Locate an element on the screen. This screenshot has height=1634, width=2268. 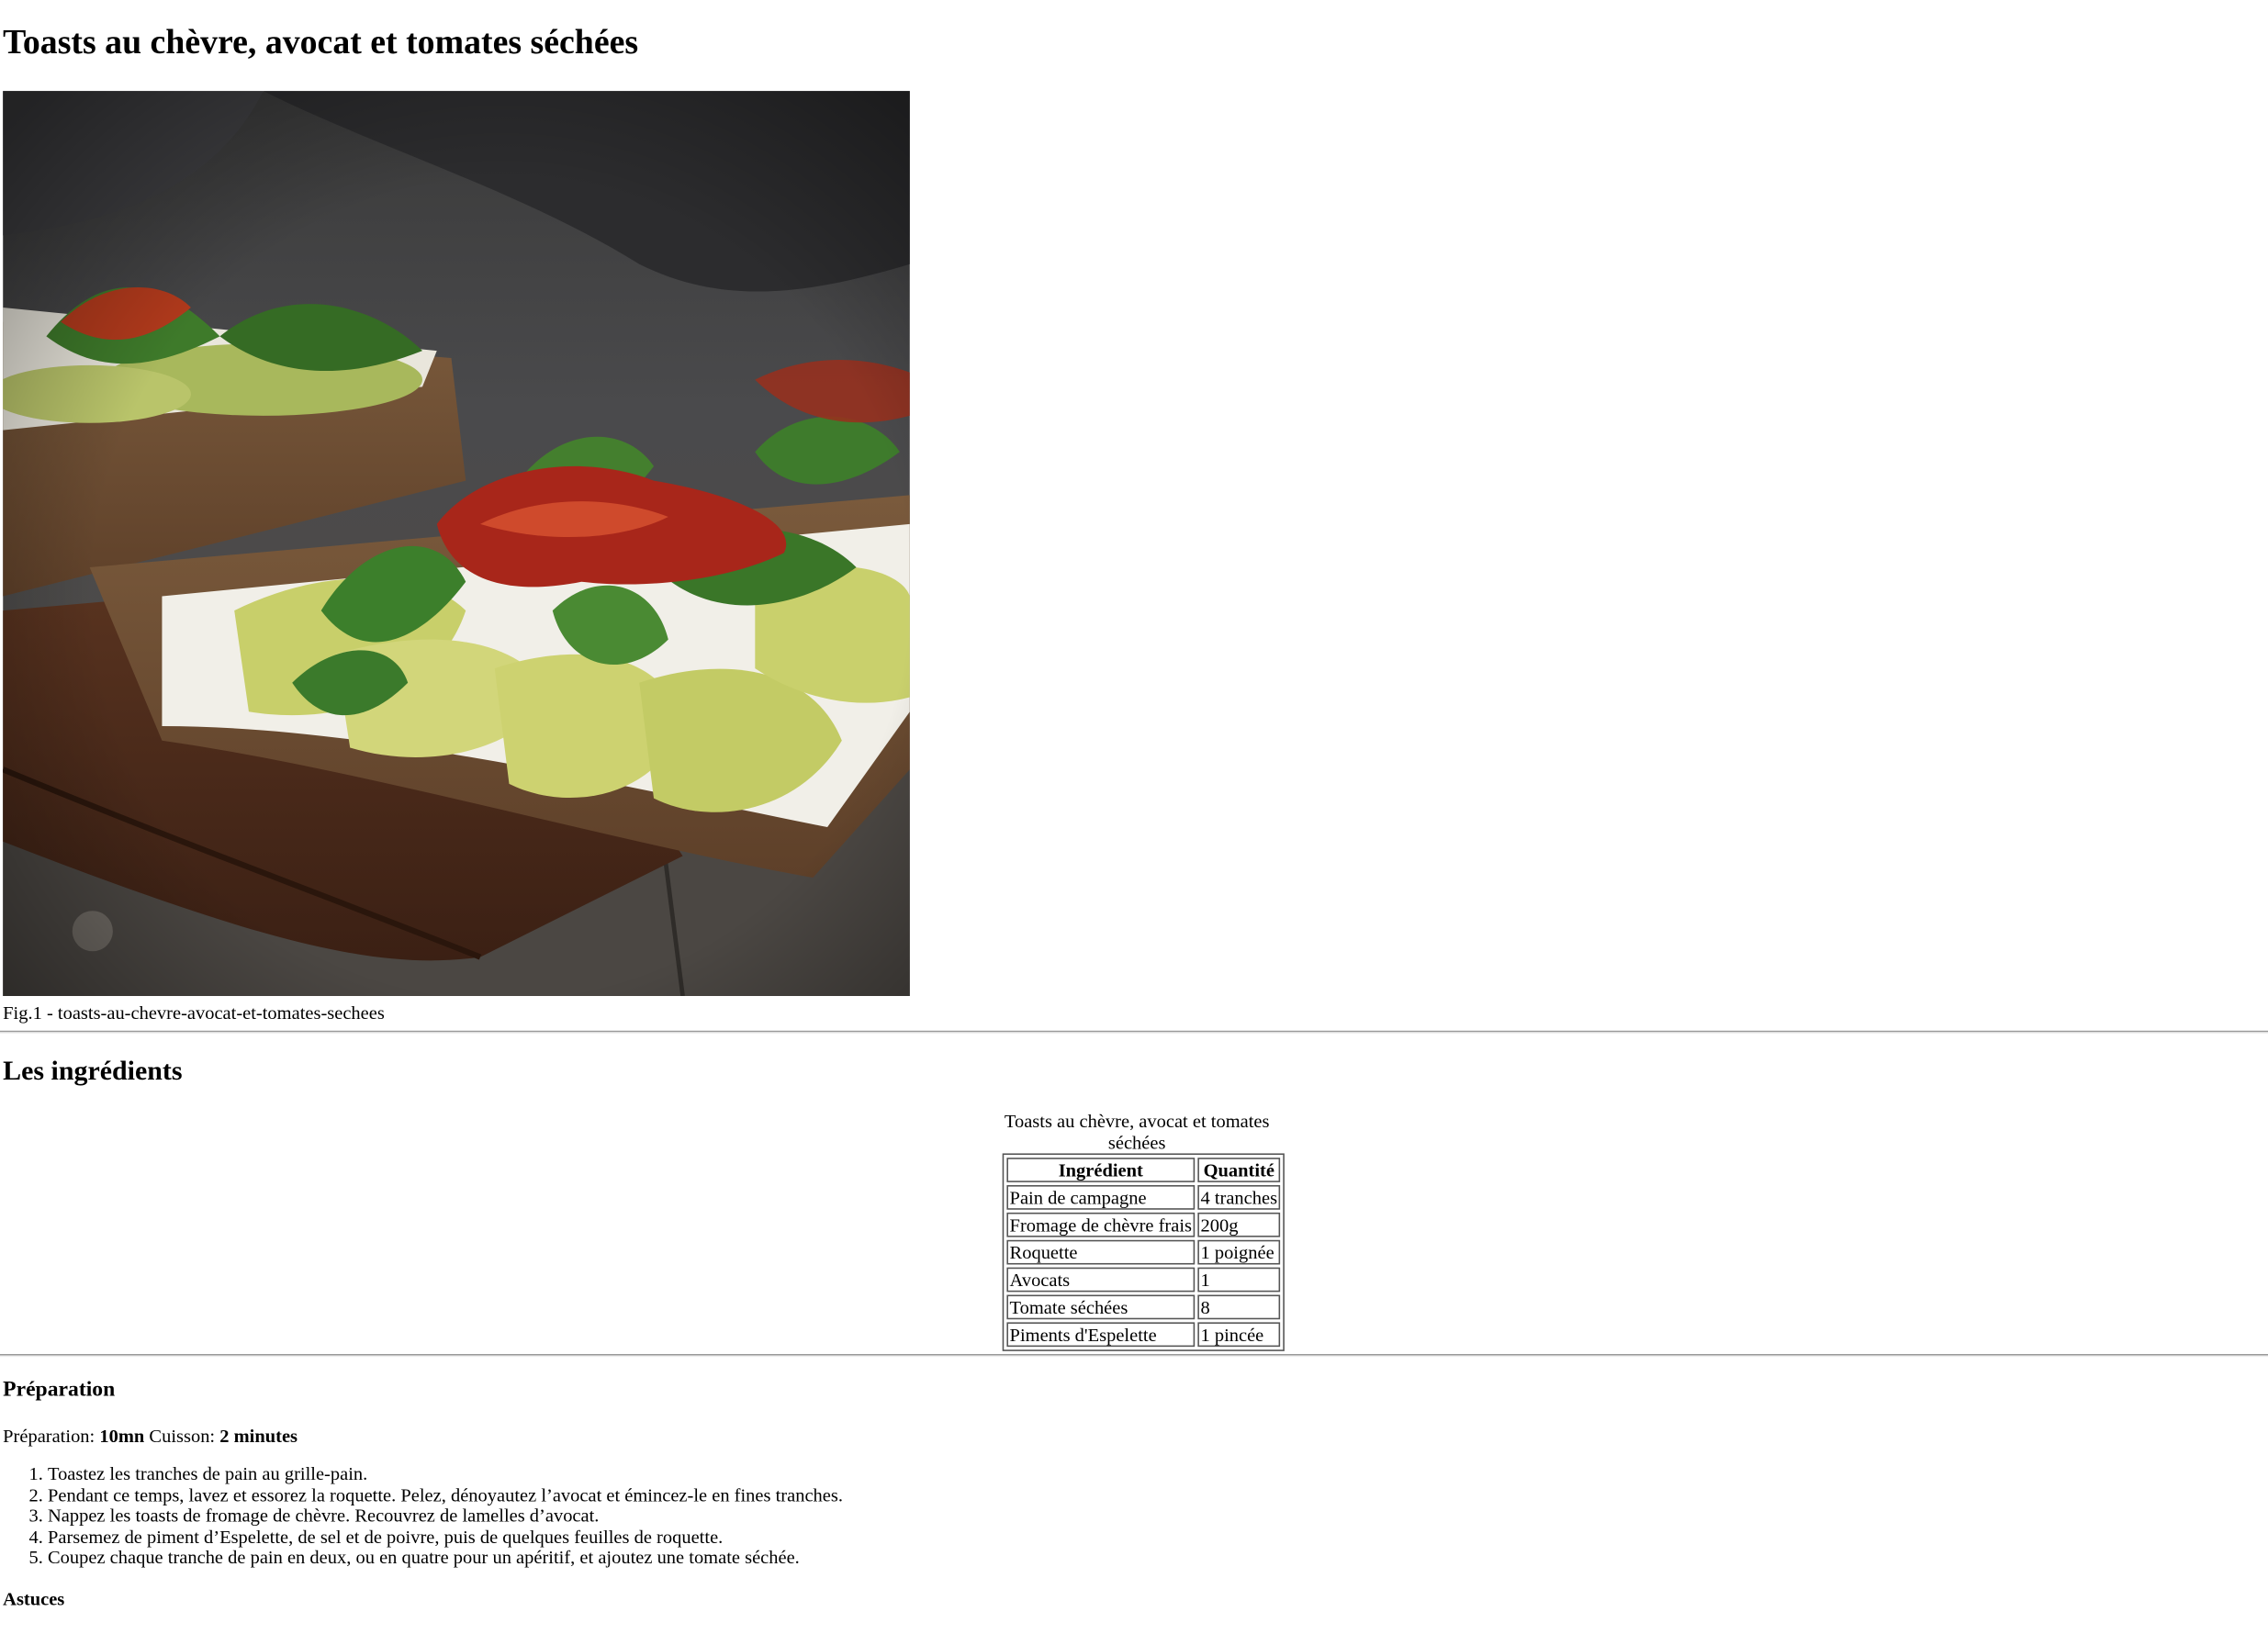
ingredient-quantity: 1 is located at coordinates (1239, 1280).